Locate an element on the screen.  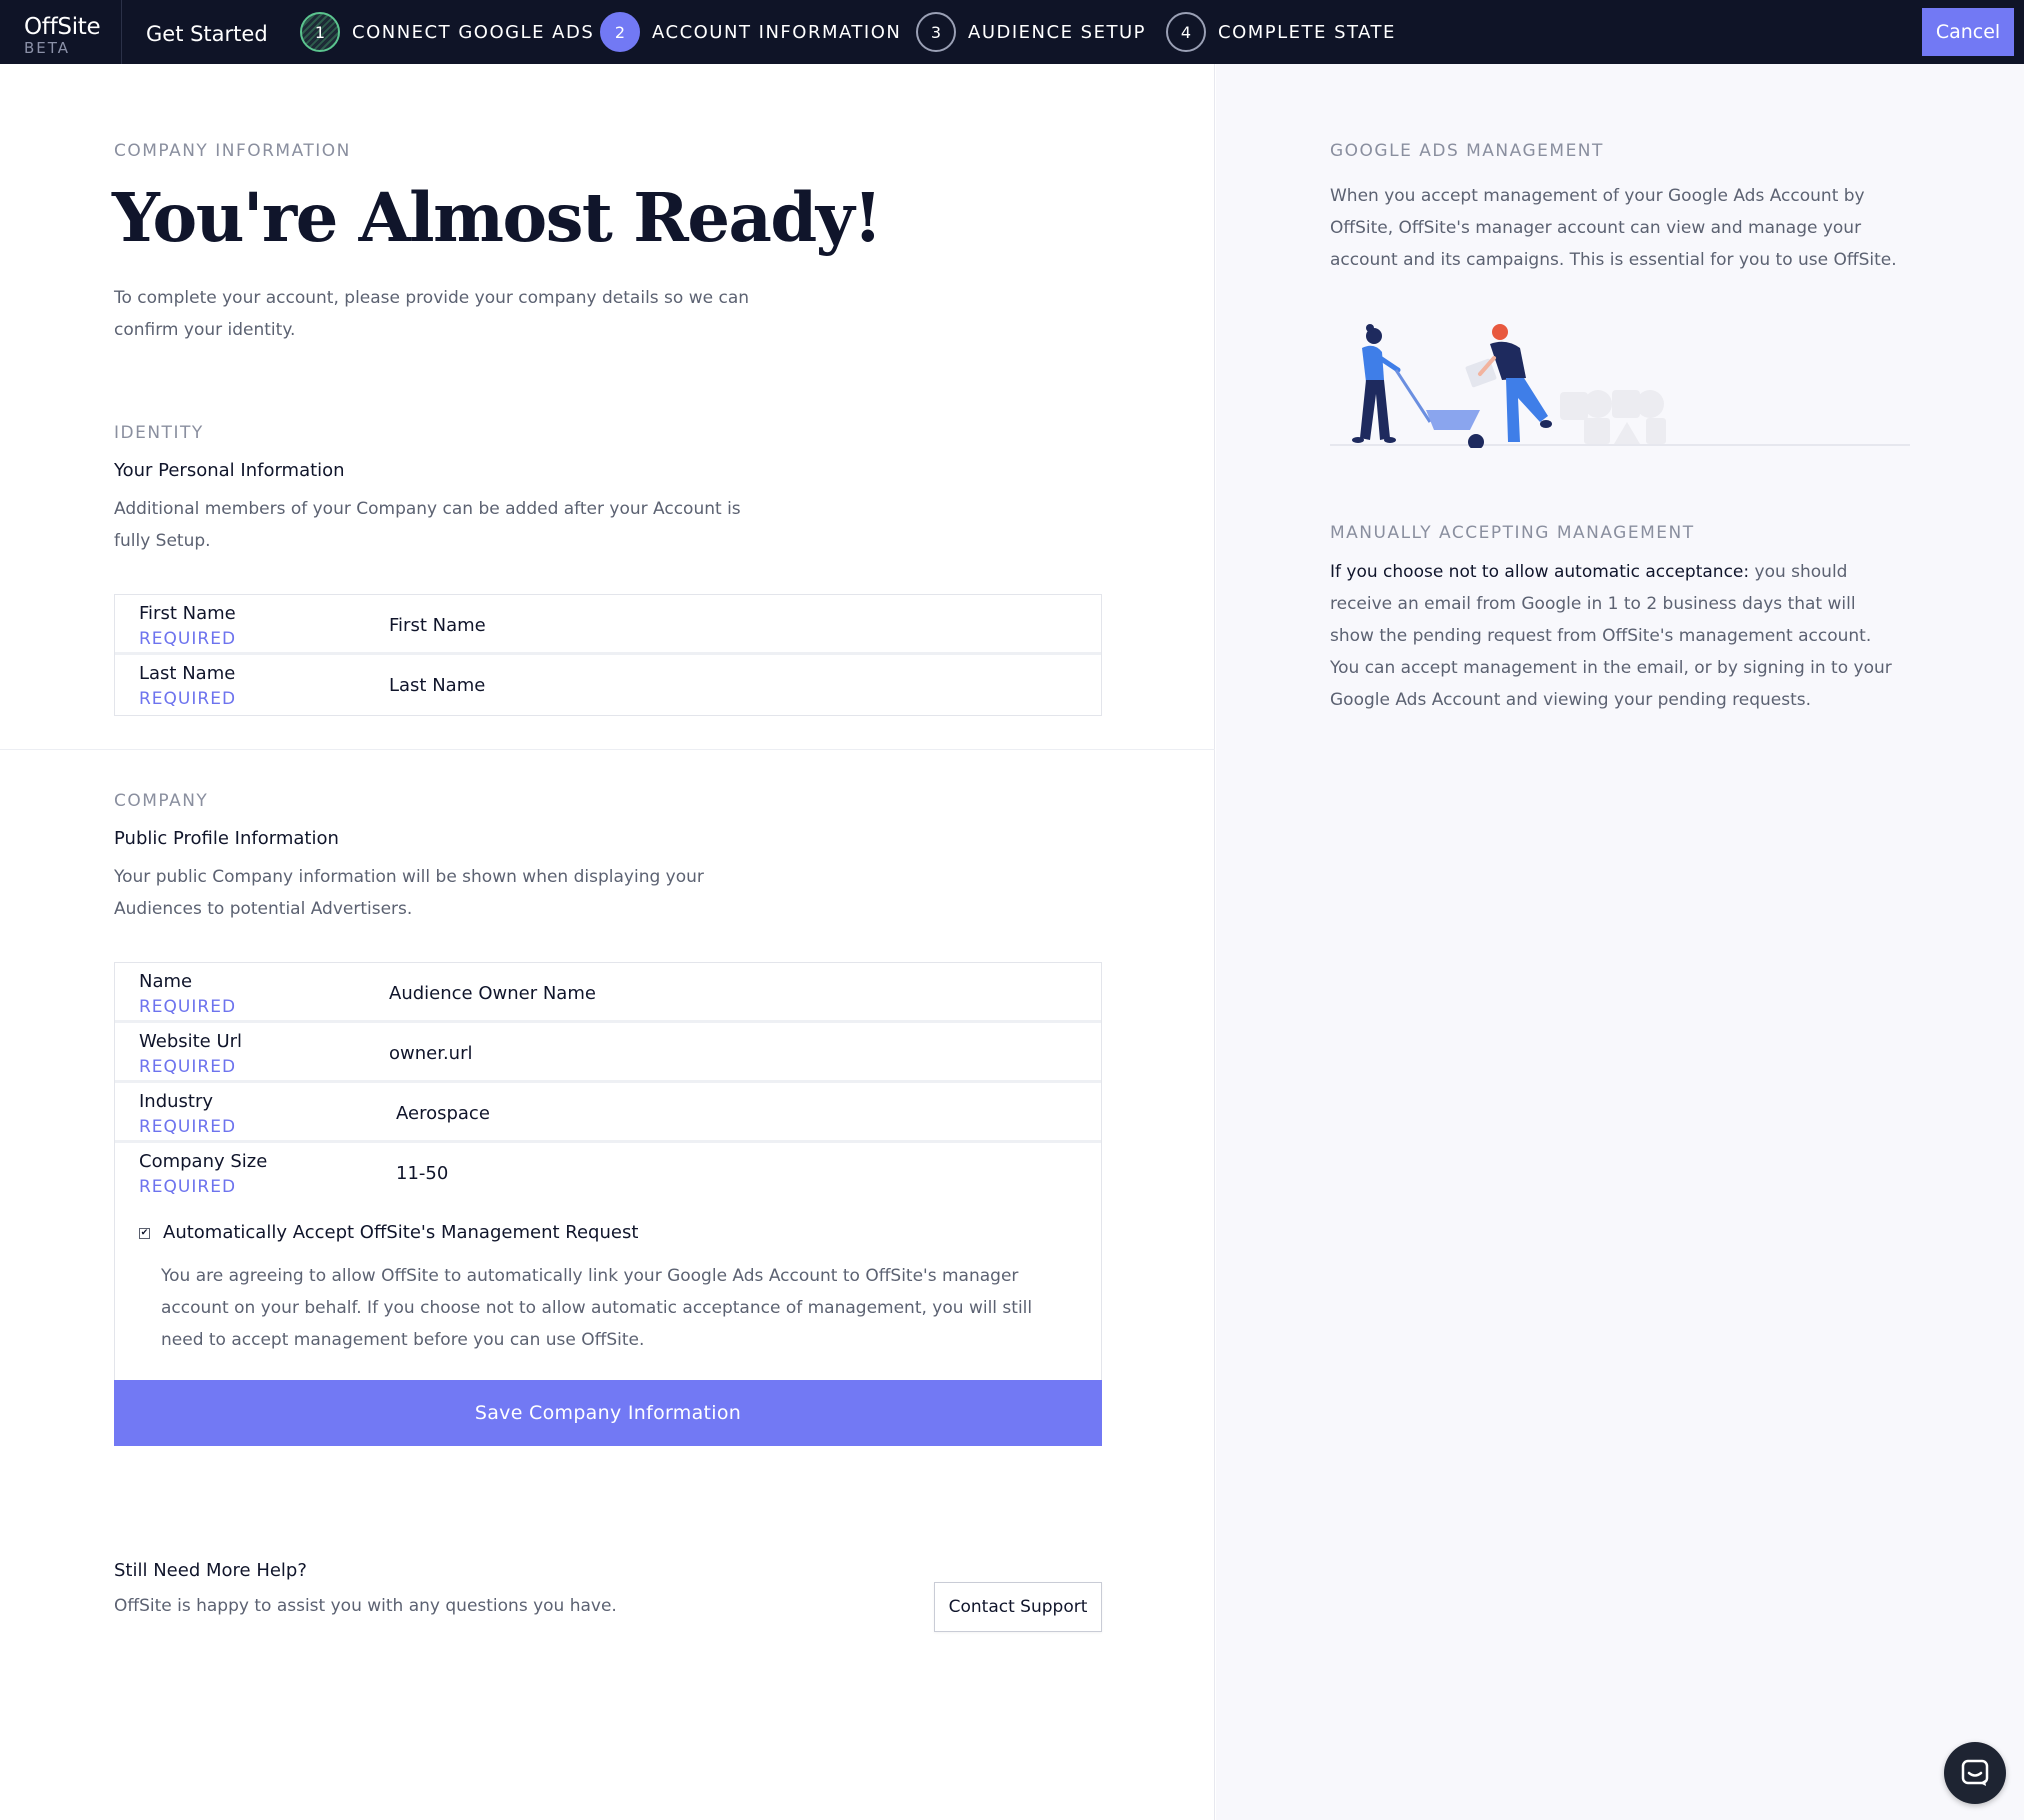
form-row-last-name: Last Name REQUIRED Last Name is located at coordinates (608, 685).